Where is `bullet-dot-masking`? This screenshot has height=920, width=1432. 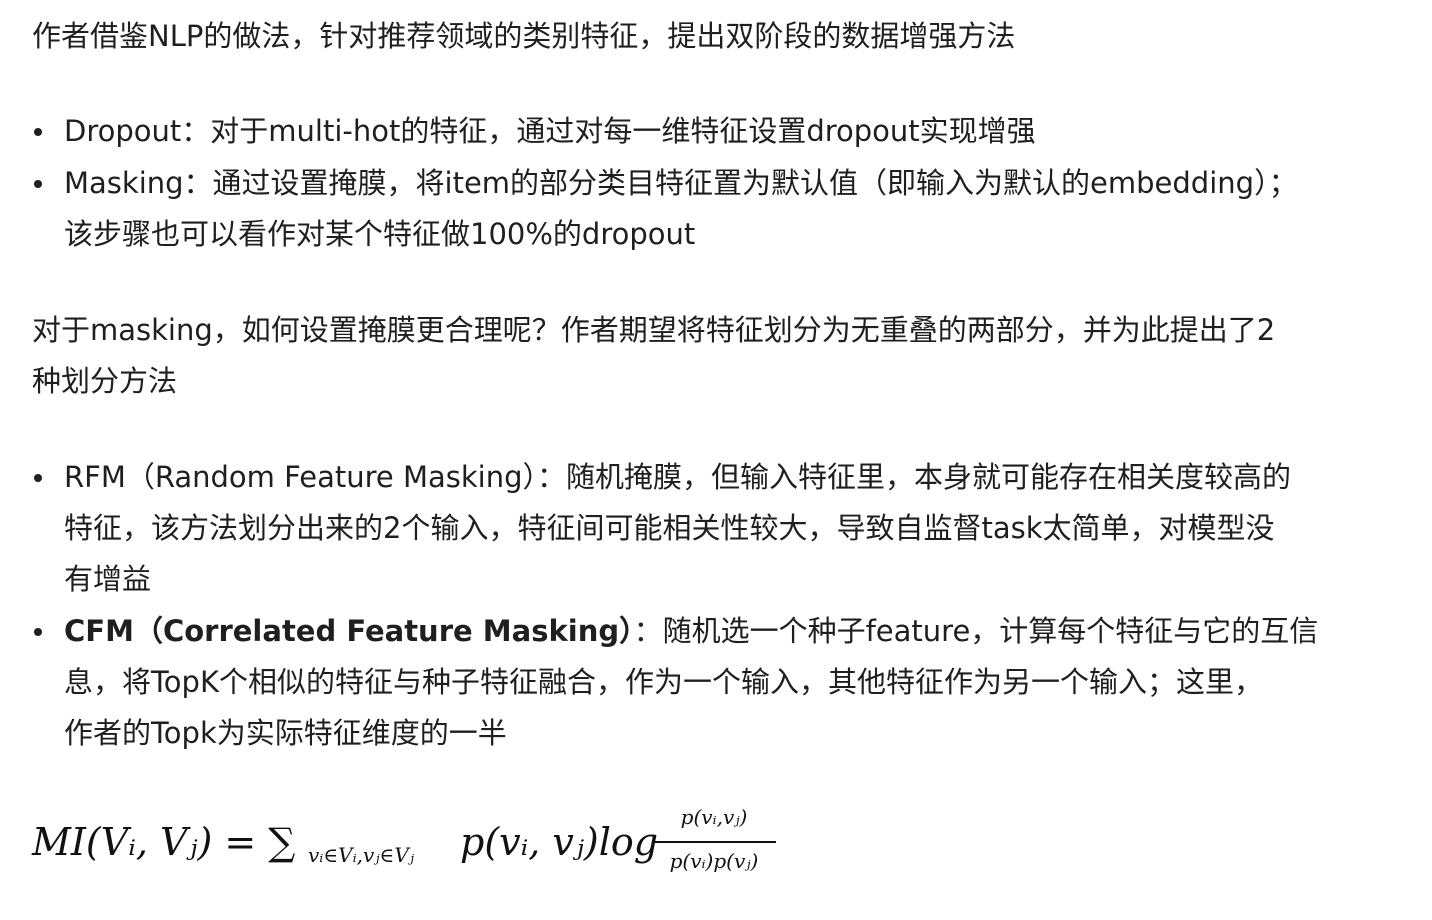
bullet-dot-masking is located at coordinates (38, 184).